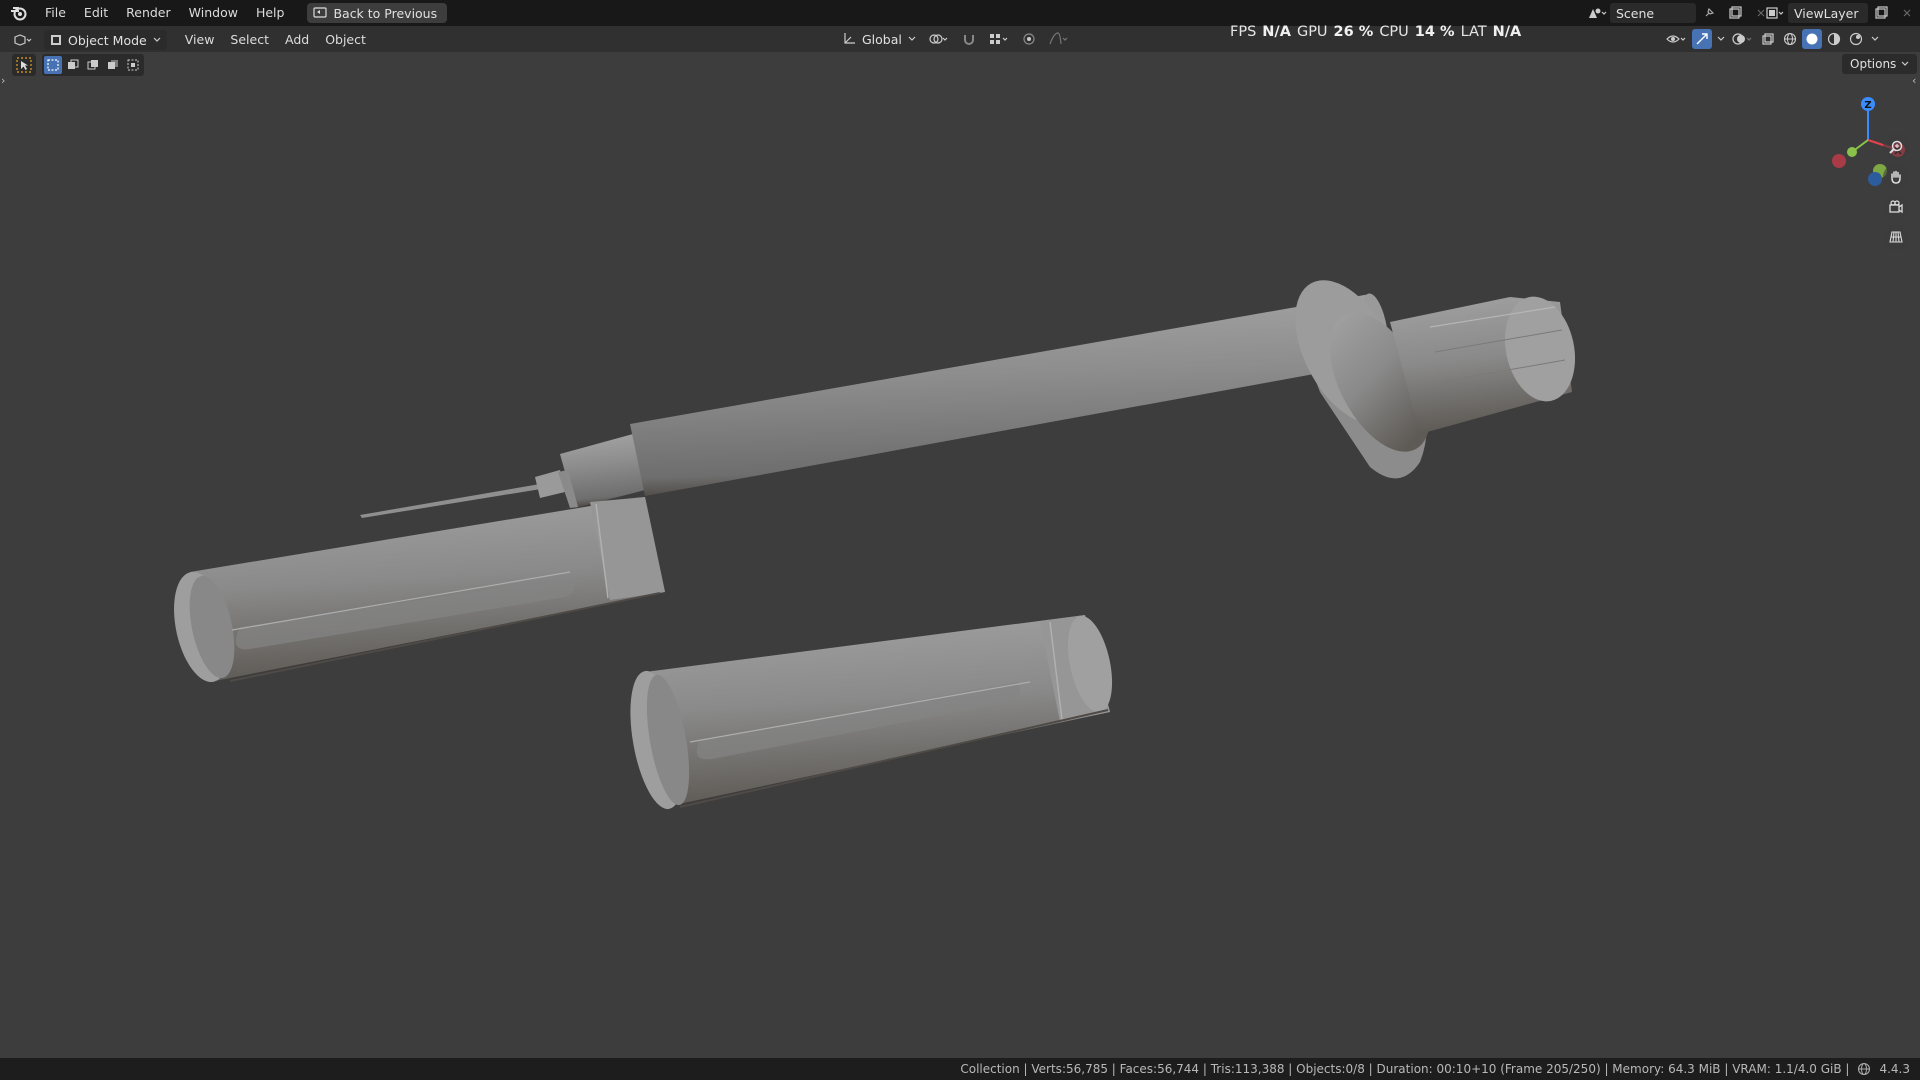  What do you see at coordinates (200, 40) in the screenshot?
I see `menu-view: View` at bounding box center [200, 40].